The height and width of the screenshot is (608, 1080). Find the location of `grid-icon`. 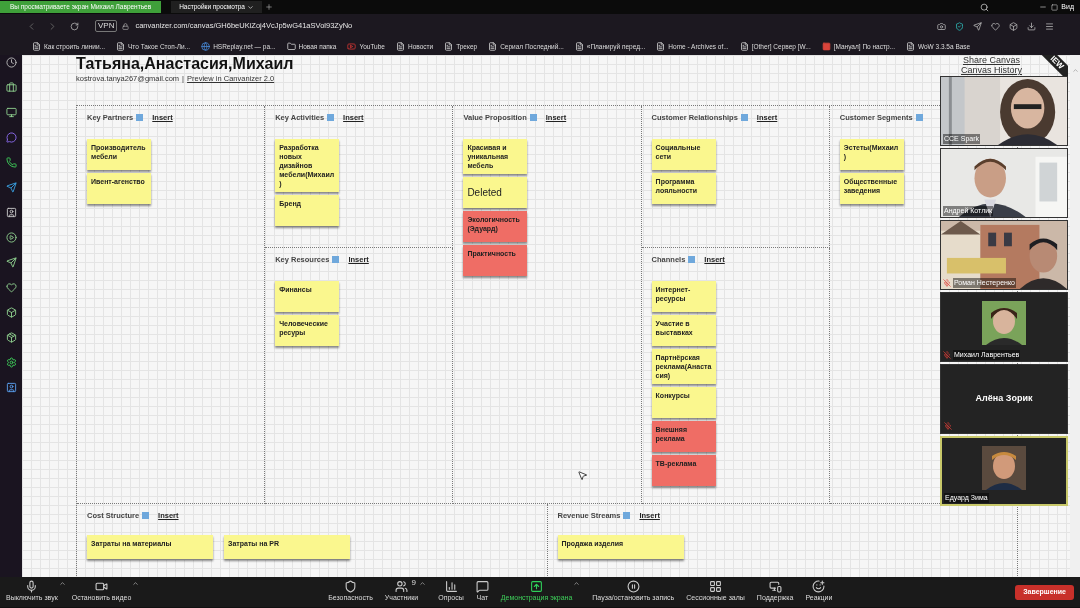

grid-icon is located at coordinates (716, 587).